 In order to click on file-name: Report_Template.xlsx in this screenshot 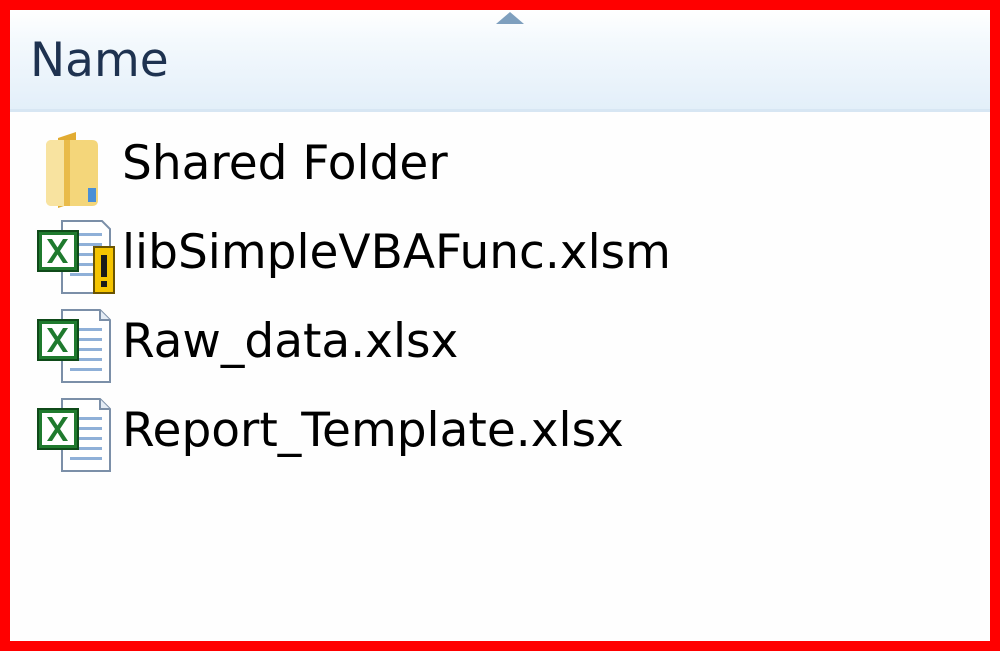, I will do `click(373, 430)`.